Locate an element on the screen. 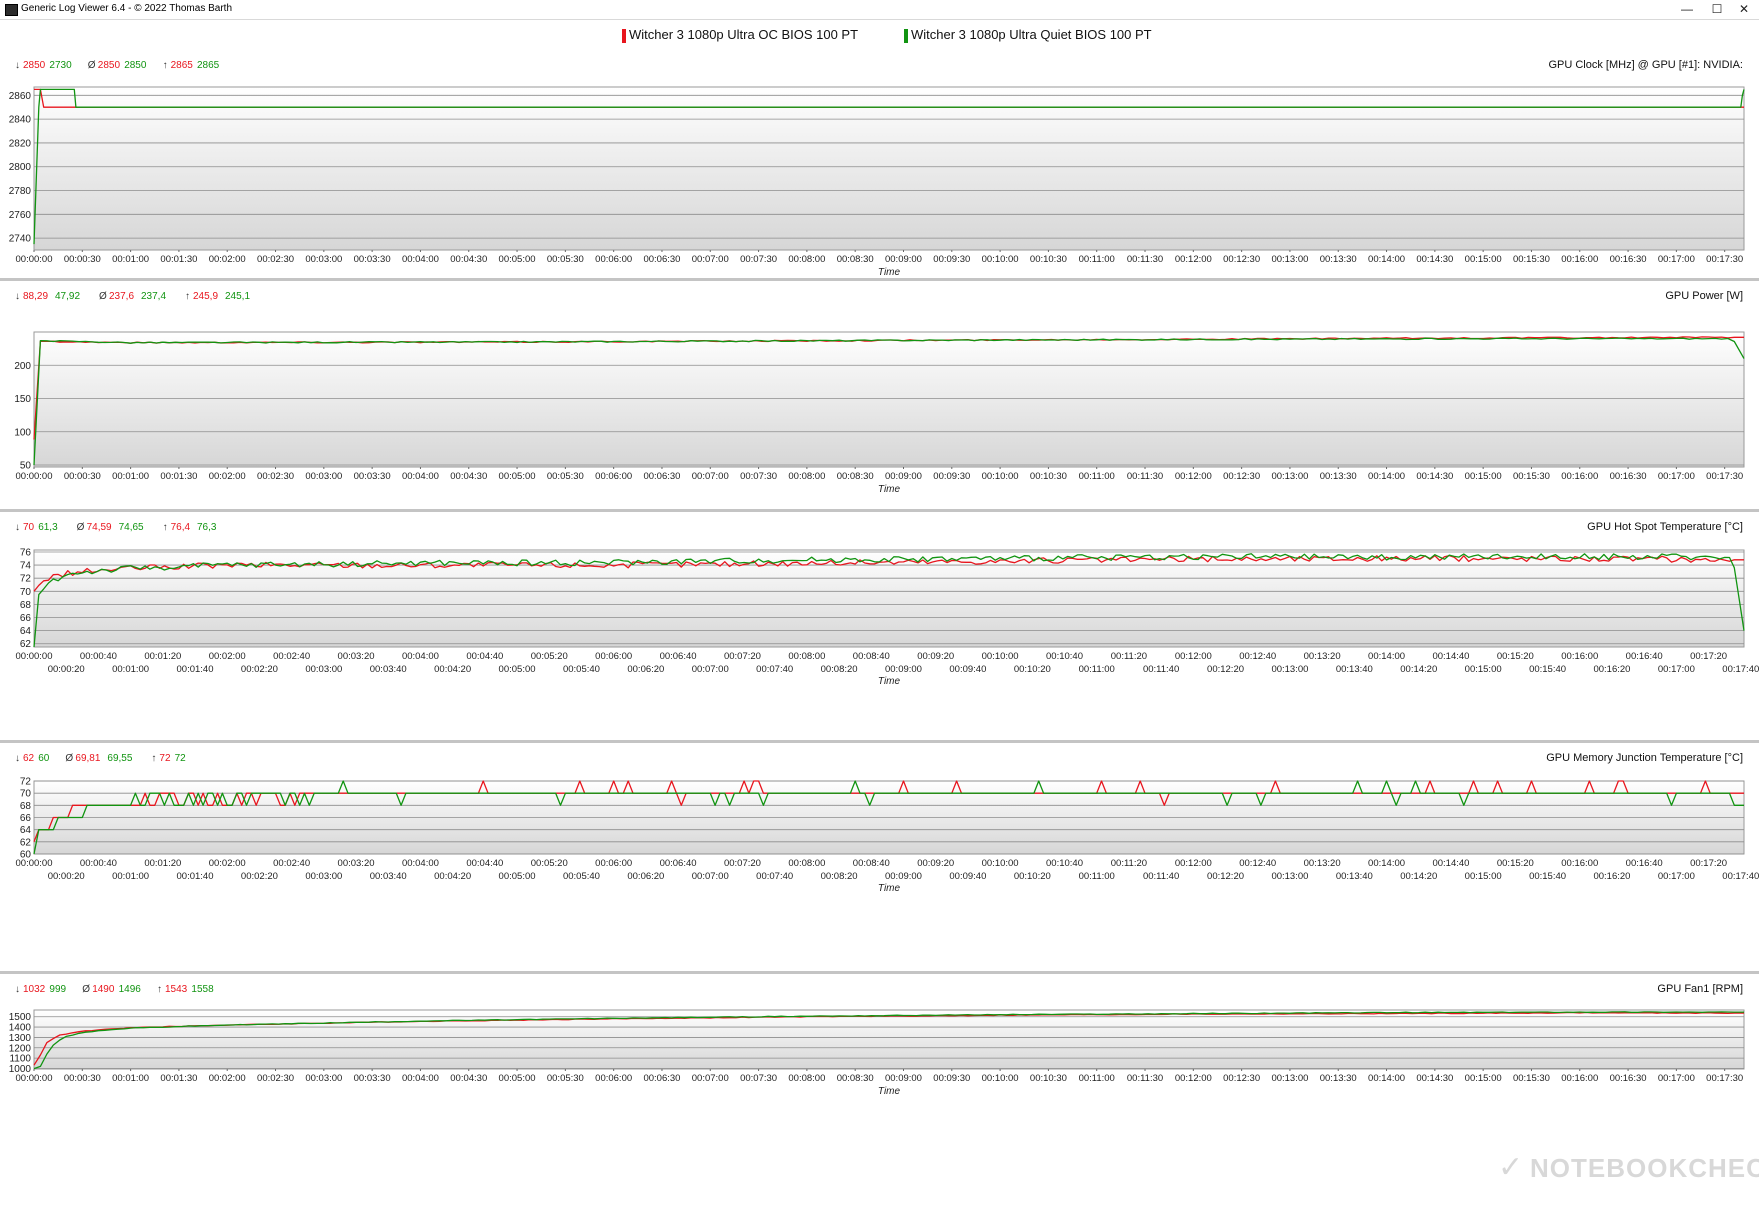 This screenshot has width=1759, height=1205. x-axis-label: Time is located at coordinates (889, 1091).